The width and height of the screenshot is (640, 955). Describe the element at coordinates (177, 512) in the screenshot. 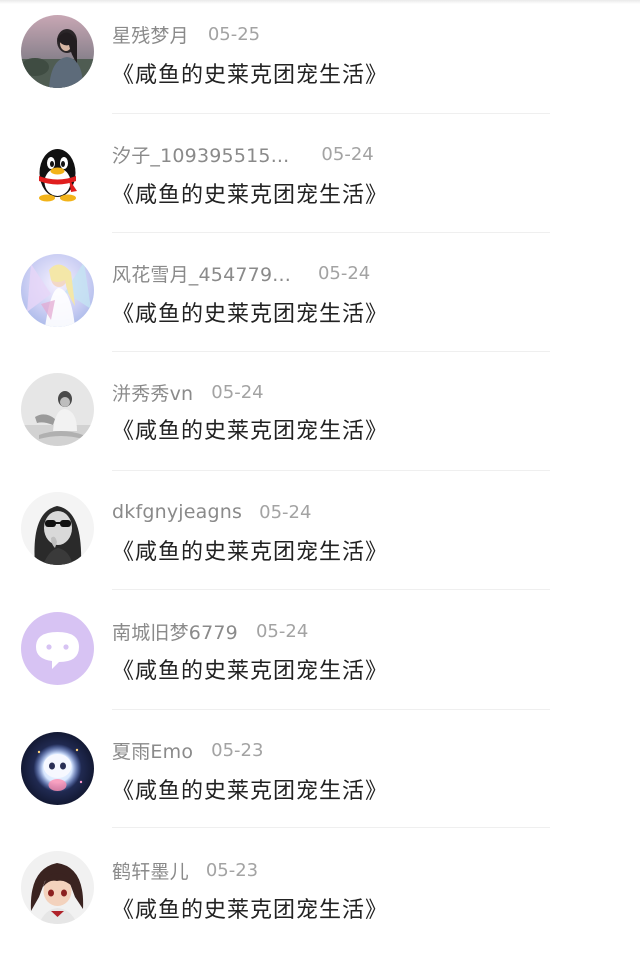

I see `username: dkfgnyjeagns` at that location.